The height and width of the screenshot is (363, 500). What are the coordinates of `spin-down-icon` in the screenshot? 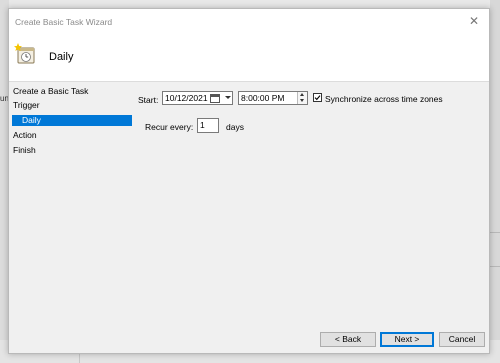 It's located at (302, 100).